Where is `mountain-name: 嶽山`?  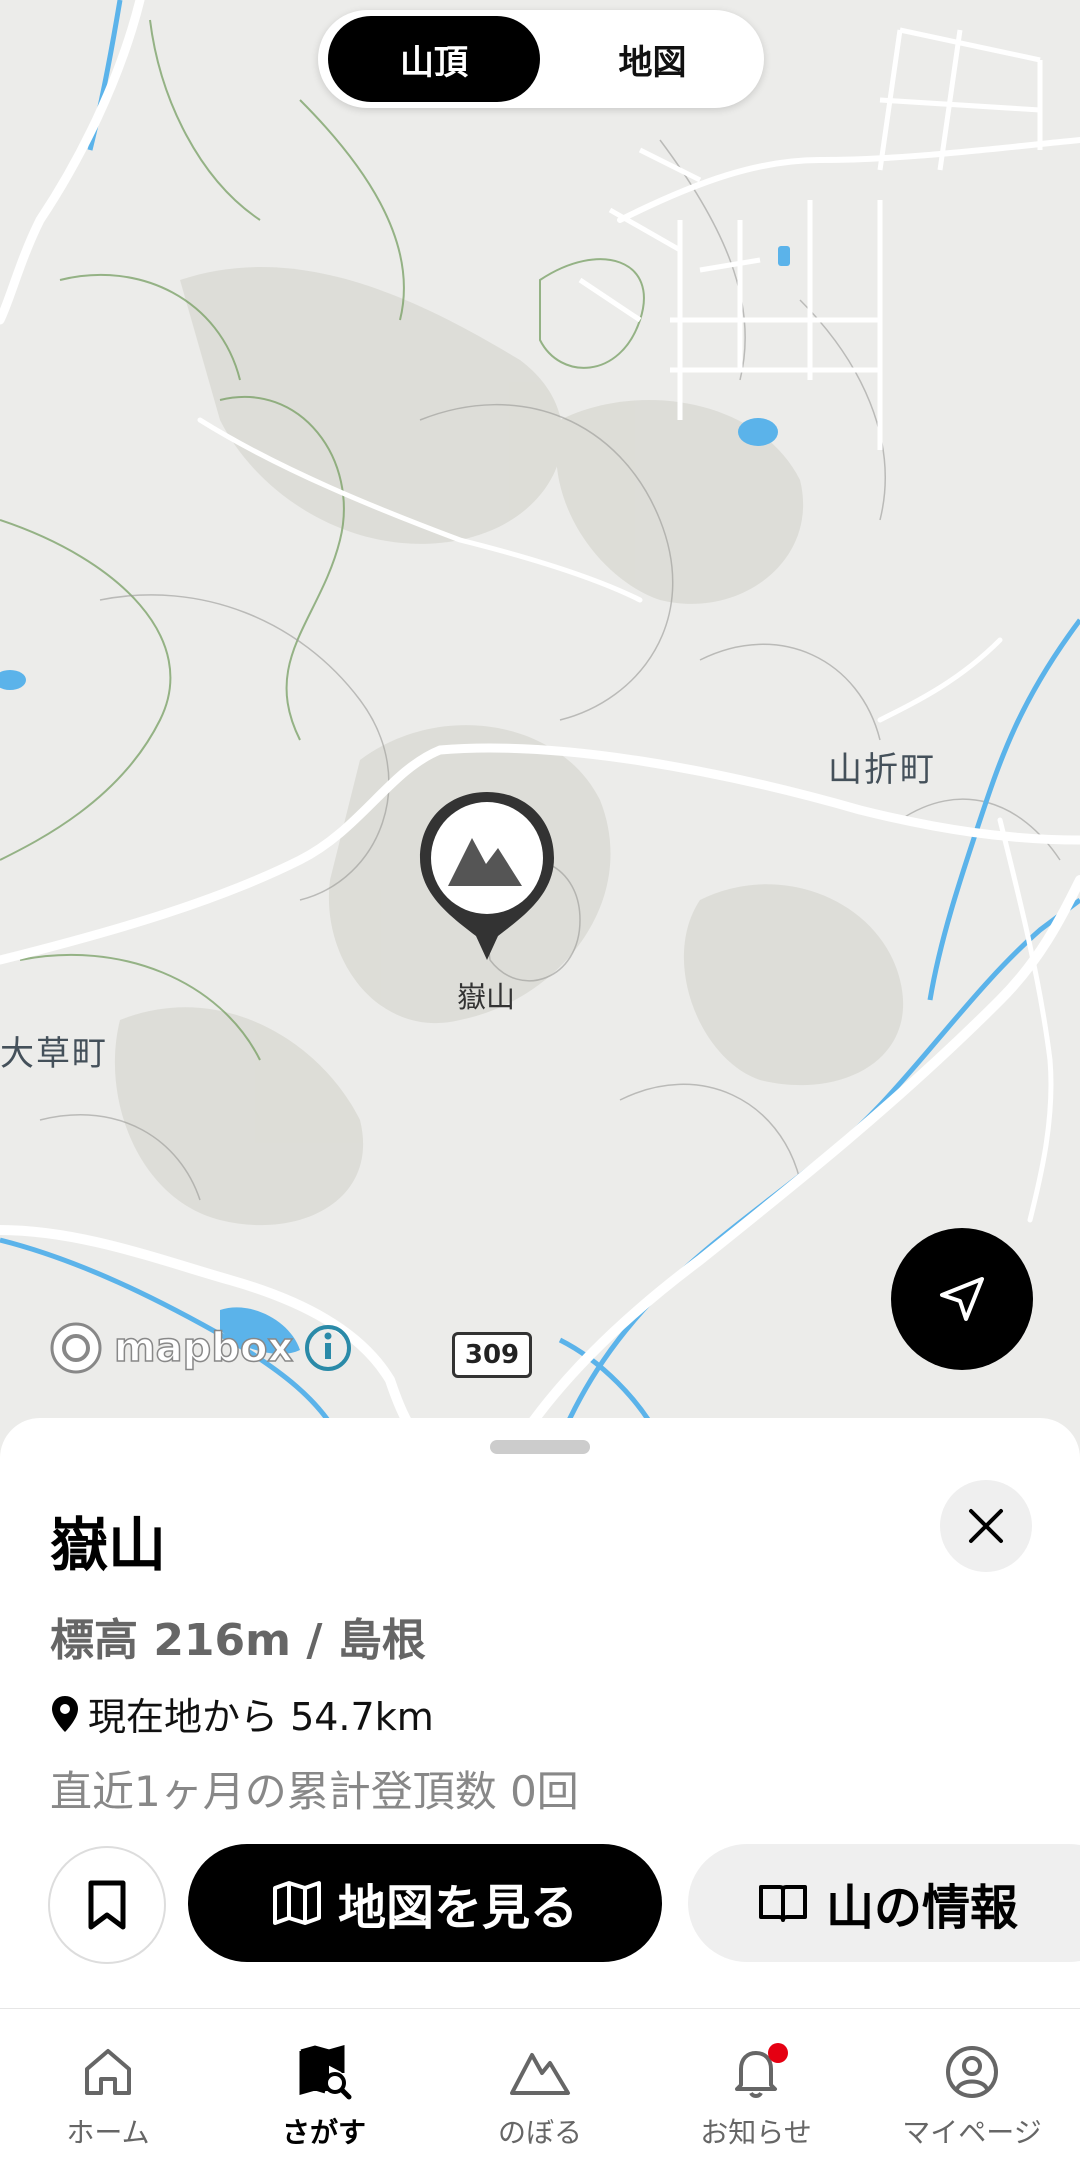 mountain-name: 嶽山 is located at coordinates (108, 1545).